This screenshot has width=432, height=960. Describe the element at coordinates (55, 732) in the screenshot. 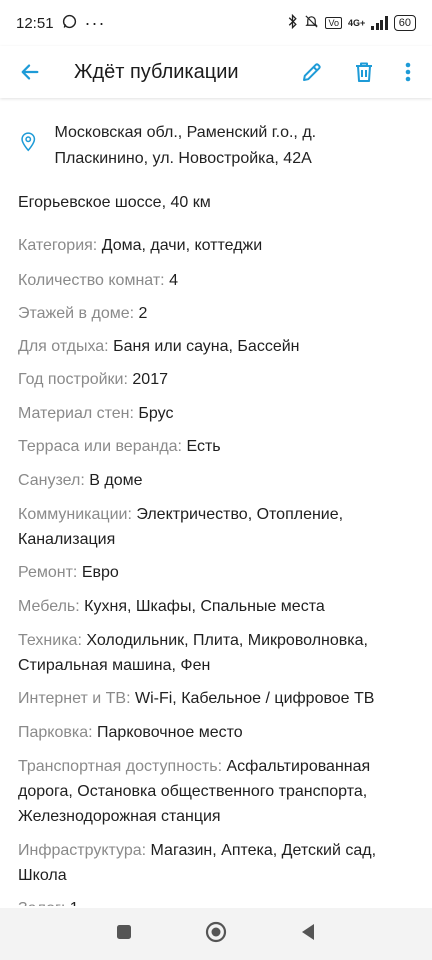

I see `property-label: Парковка:` at that location.